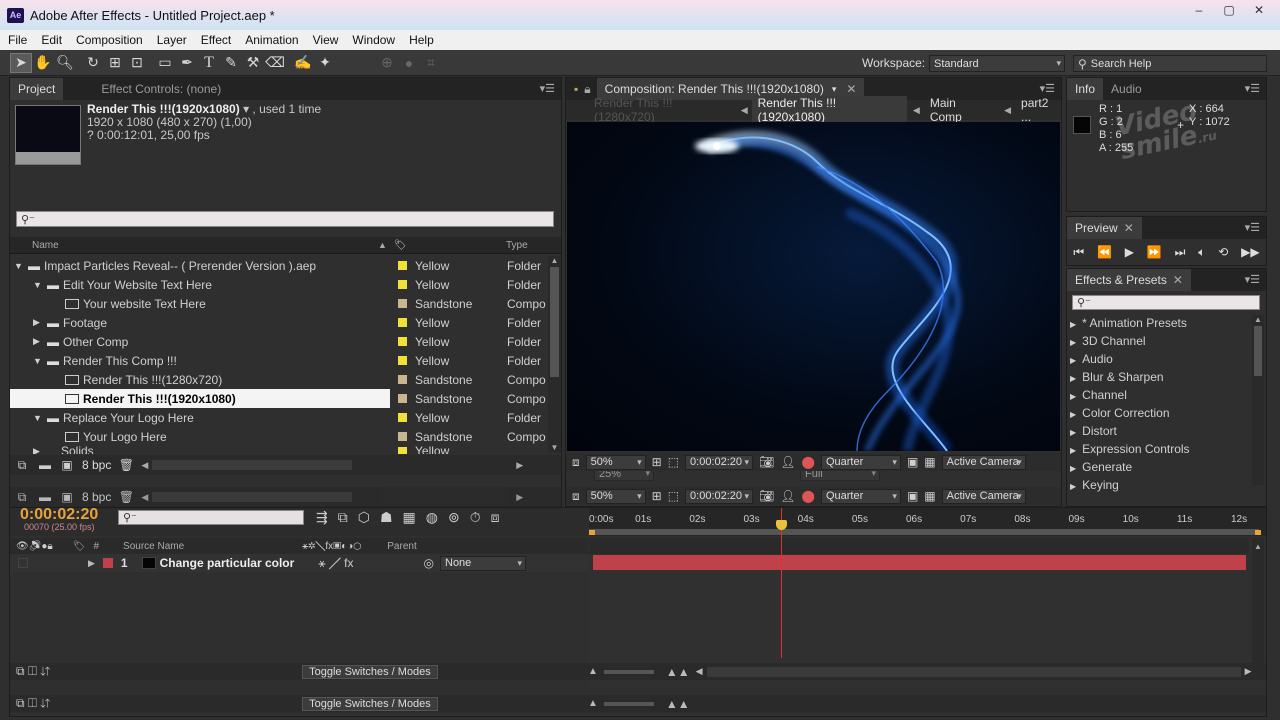 Image resolution: width=1280 pixels, height=720 pixels. Describe the element at coordinates (67, 465) in the screenshot. I see `new-composition-icon: ▣` at that location.